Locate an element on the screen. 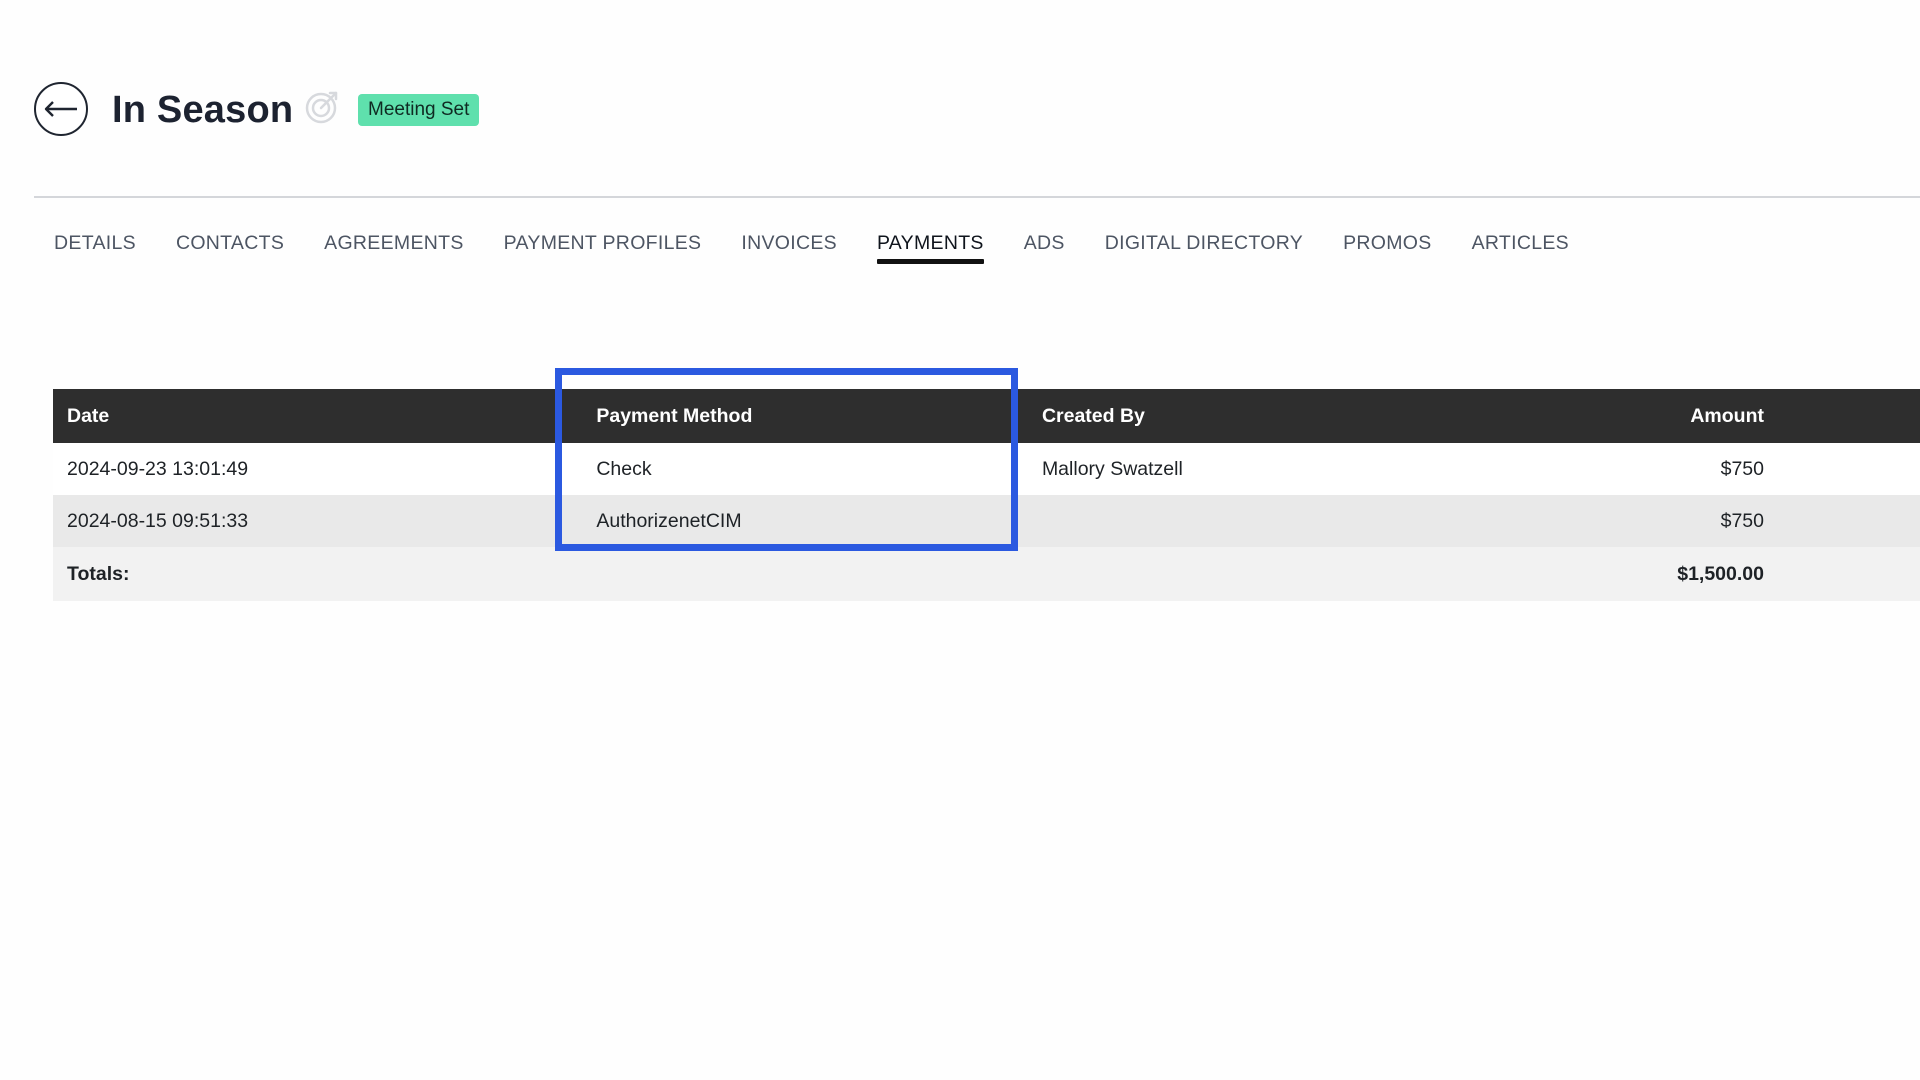  totals-amount: $1,500.00 is located at coordinates (1723, 574).